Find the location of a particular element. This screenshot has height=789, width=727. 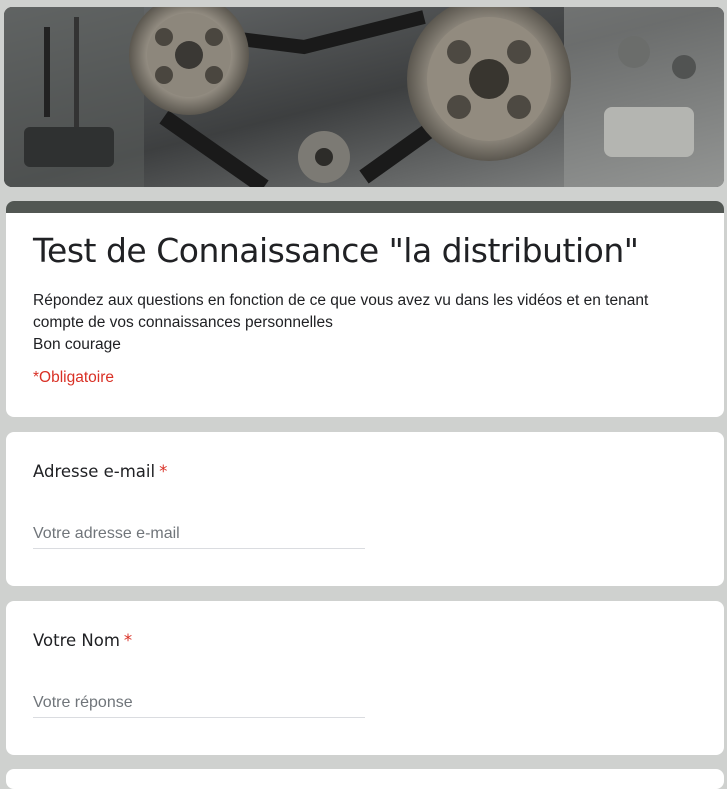

question-label-text: Adresse e-mail is located at coordinates (94, 471).